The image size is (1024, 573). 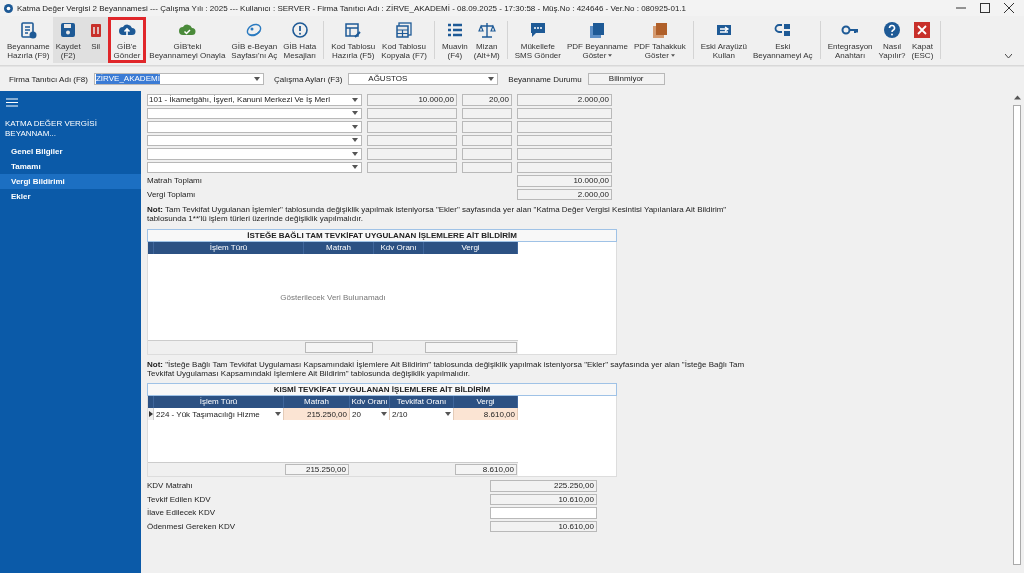 I want to click on floppy-icon, so click(x=68, y=30).